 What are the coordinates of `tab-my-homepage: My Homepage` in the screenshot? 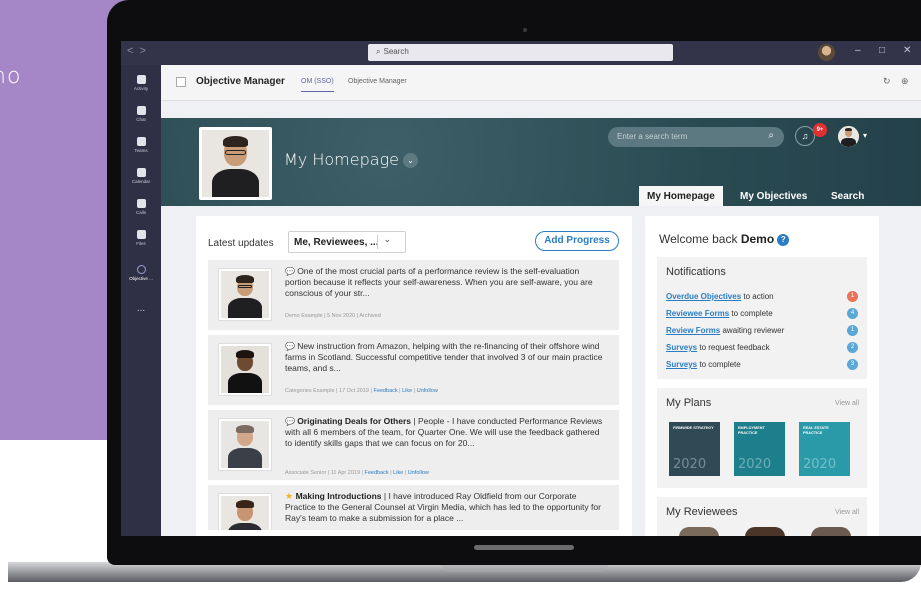 It's located at (681, 196).